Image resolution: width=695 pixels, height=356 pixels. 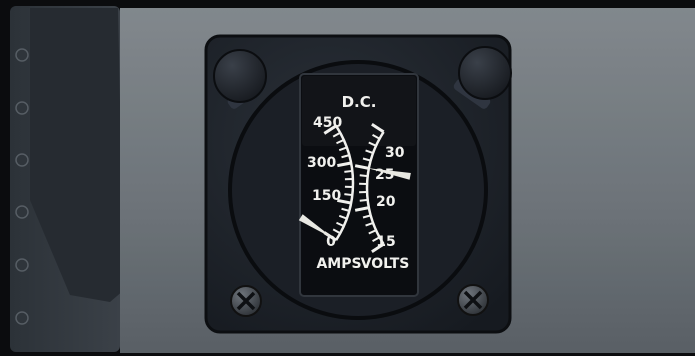 What do you see at coordinates (385, 242) in the screenshot?
I see `volts-tick-label: 15` at bounding box center [385, 242].